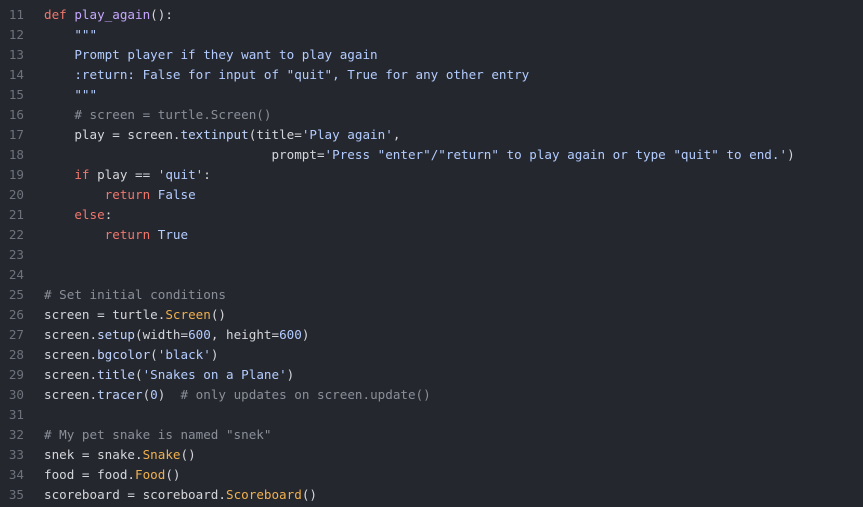 This screenshot has height=507, width=863. I want to click on code-text: # My pet snake is named "snek", so click(147, 435).